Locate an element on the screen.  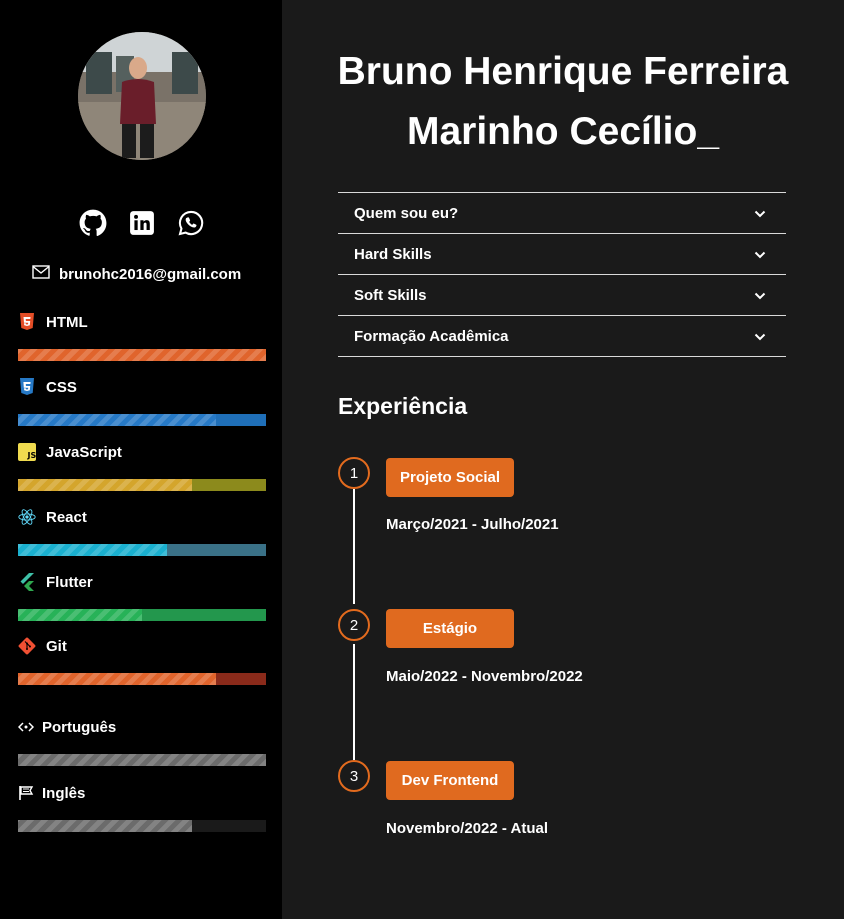
timeline-step-number: 1 is located at coordinates (354, 473).